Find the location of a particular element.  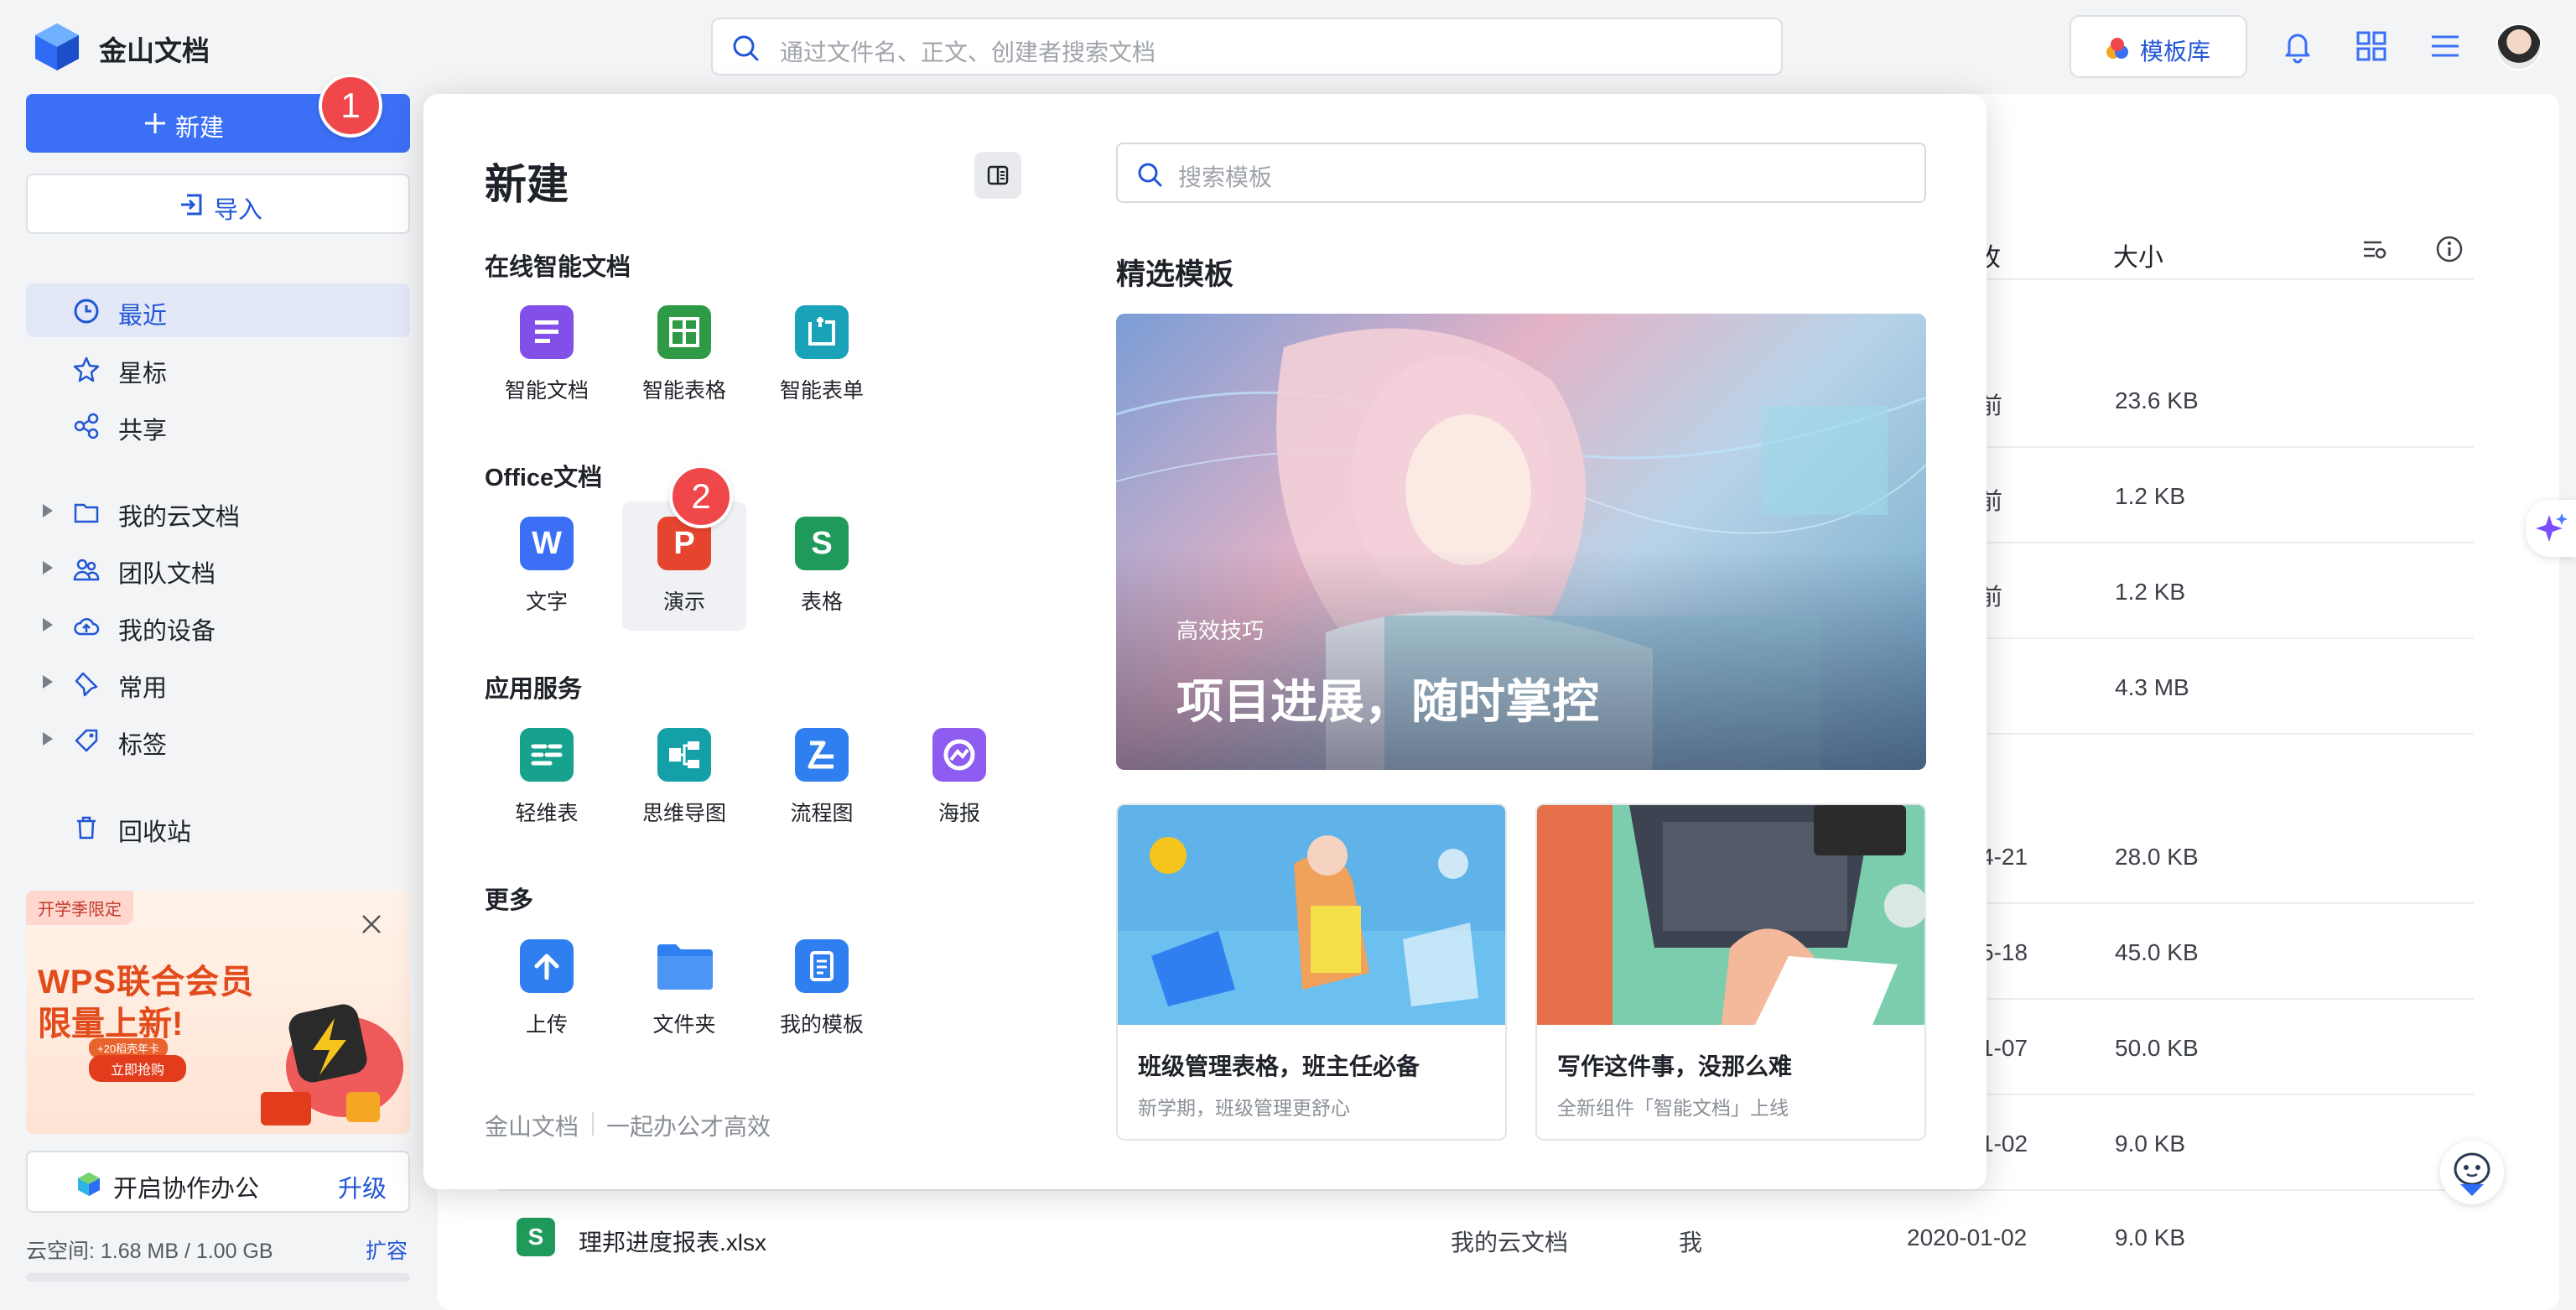

template-library-button: 模板库 is located at coordinates (2158, 46).